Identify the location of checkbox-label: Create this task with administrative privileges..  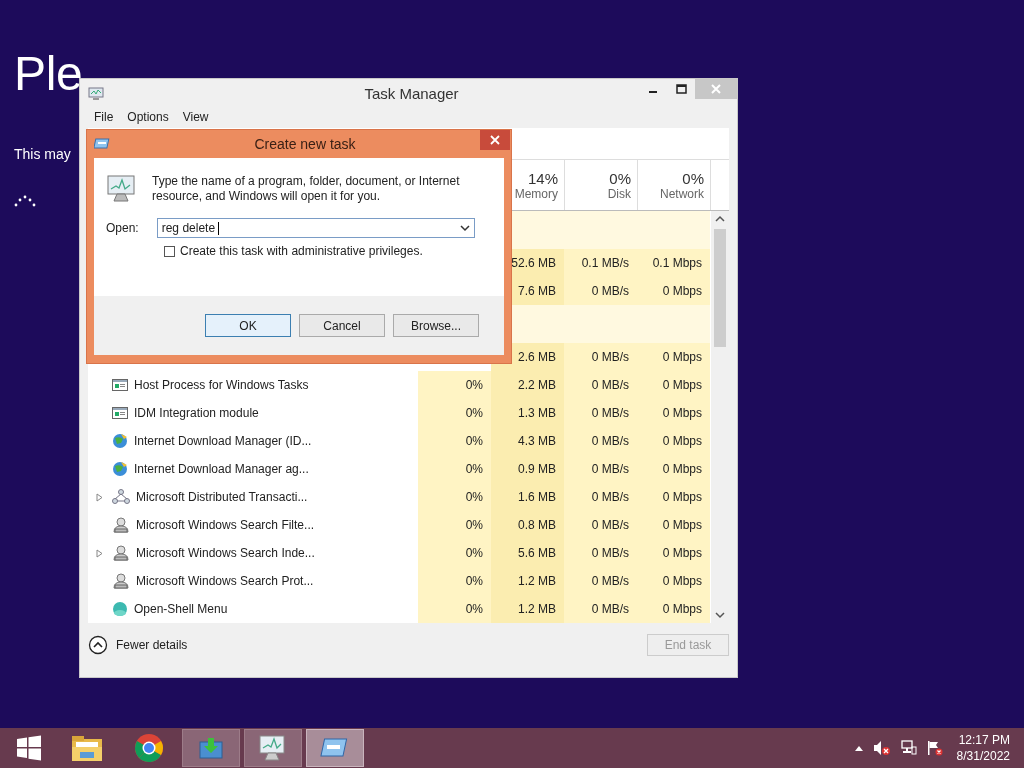
(301, 251).